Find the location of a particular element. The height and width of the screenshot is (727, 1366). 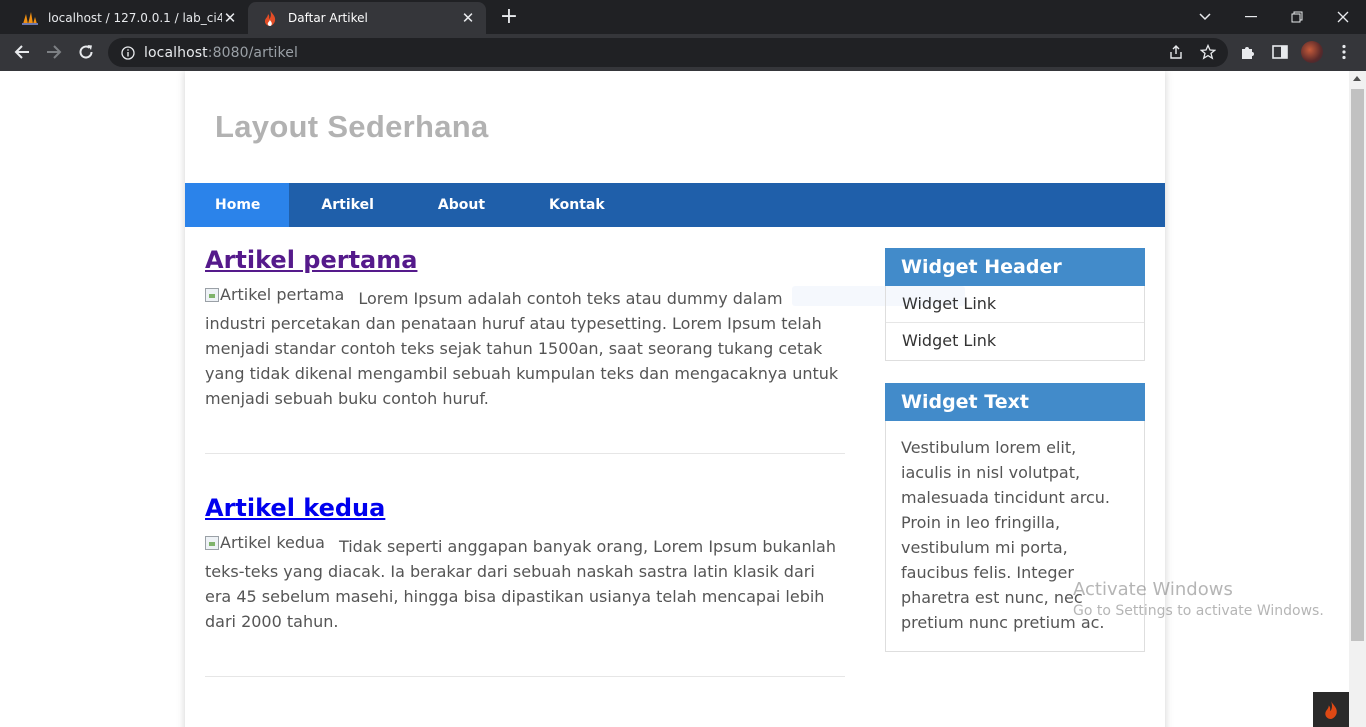

article-image-broken: Artikel kedua is located at coordinates (265, 542).